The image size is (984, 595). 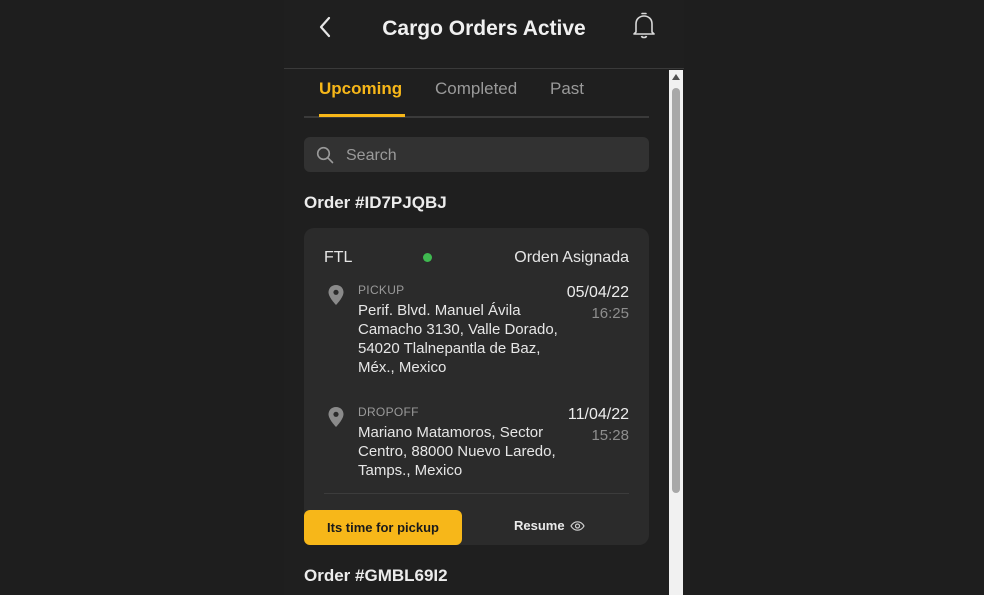 I want to click on bell-icon, so click(x=644, y=25).